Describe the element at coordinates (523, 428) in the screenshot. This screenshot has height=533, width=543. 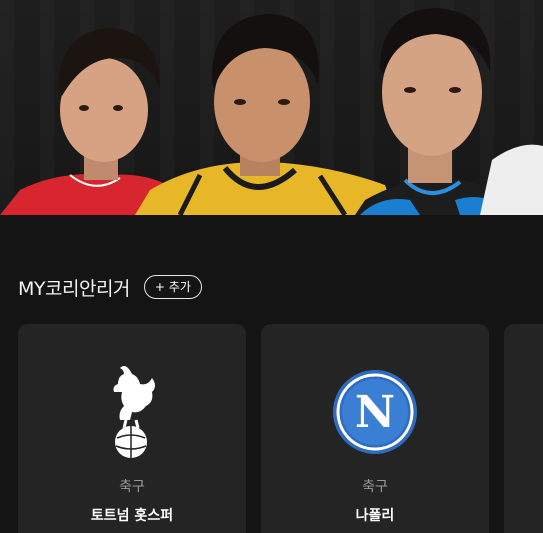
I see `team-card-partial` at that location.